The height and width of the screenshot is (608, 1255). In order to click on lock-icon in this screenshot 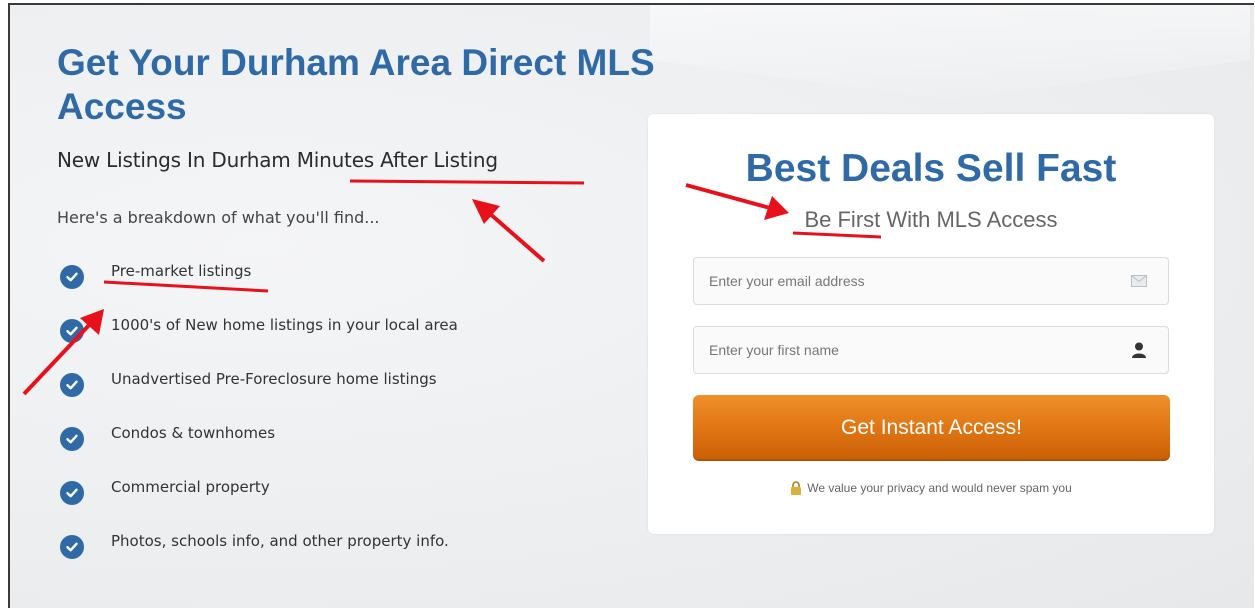, I will do `click(796, 488)`.